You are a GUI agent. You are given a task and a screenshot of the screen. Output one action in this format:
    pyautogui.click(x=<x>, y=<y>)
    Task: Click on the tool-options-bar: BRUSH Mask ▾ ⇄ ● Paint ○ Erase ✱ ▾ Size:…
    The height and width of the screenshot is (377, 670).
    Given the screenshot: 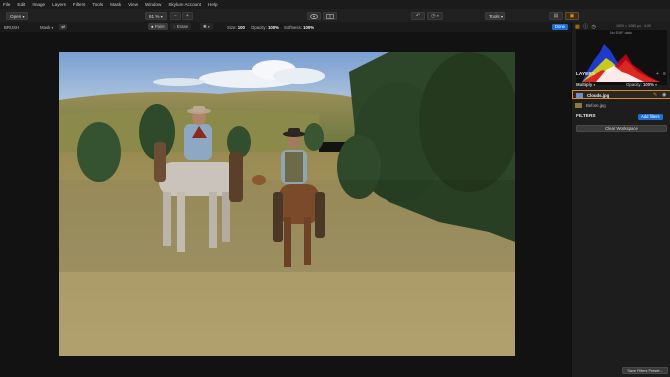 What is the action you would take?
    pyautogui.click(x=335, y=27)
    